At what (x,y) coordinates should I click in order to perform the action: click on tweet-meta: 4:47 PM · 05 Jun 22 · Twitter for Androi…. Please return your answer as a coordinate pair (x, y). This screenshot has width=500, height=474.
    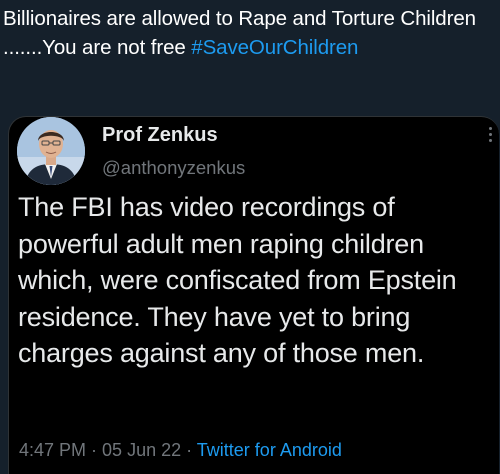
    Looking at the image, I should click on (180, 450).